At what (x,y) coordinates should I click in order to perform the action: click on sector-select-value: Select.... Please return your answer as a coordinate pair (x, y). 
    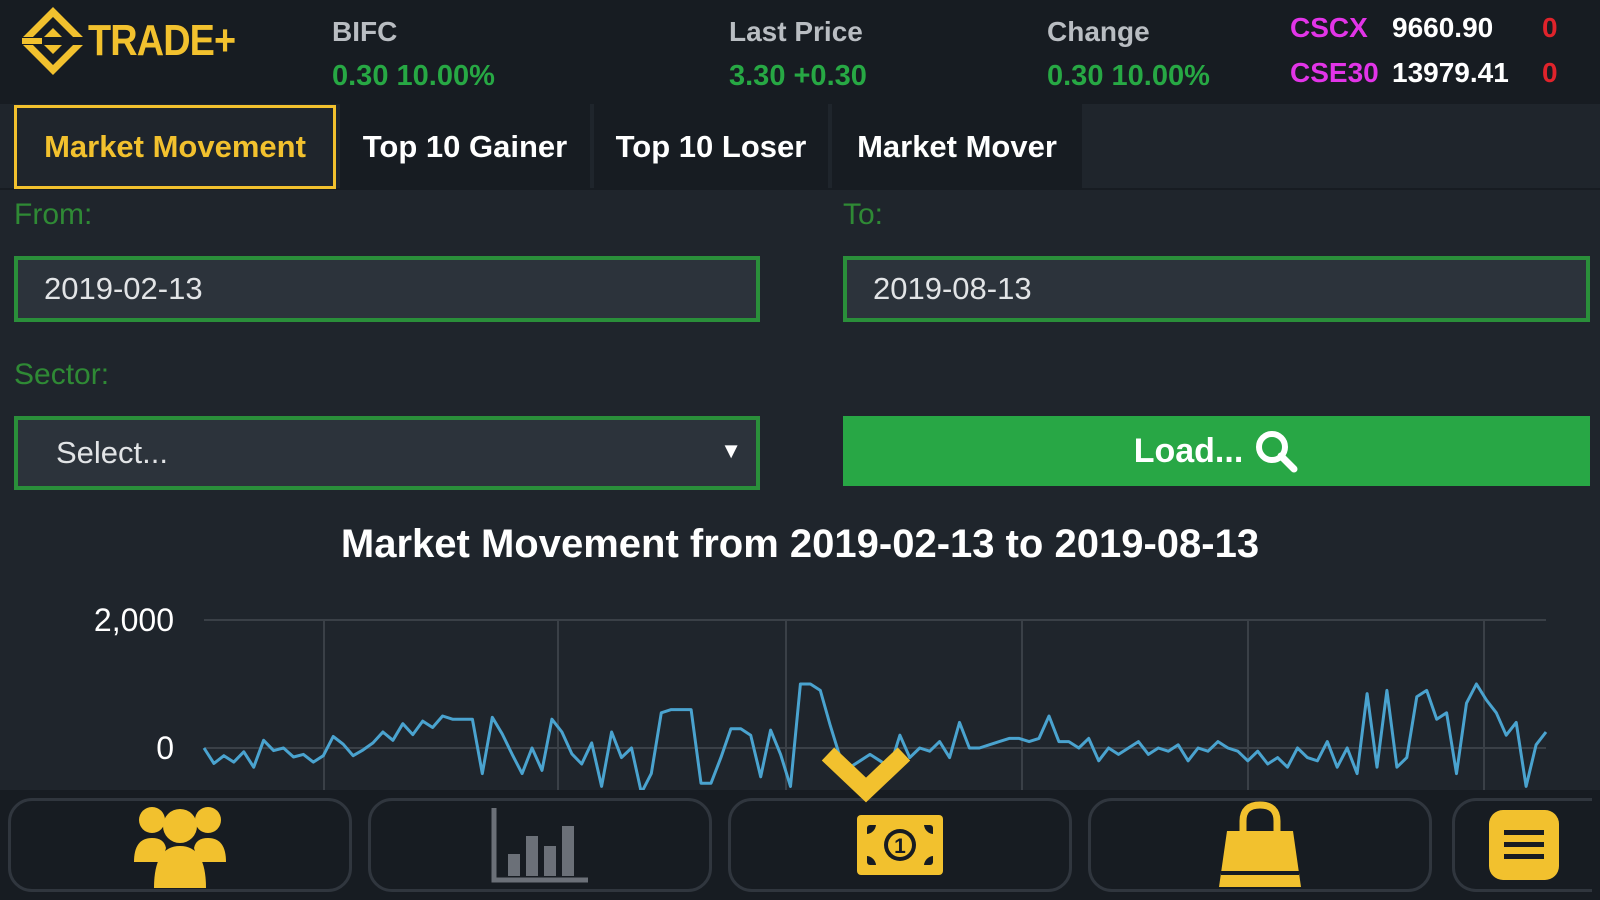
    Looking at the image, I should click on (112, 452).